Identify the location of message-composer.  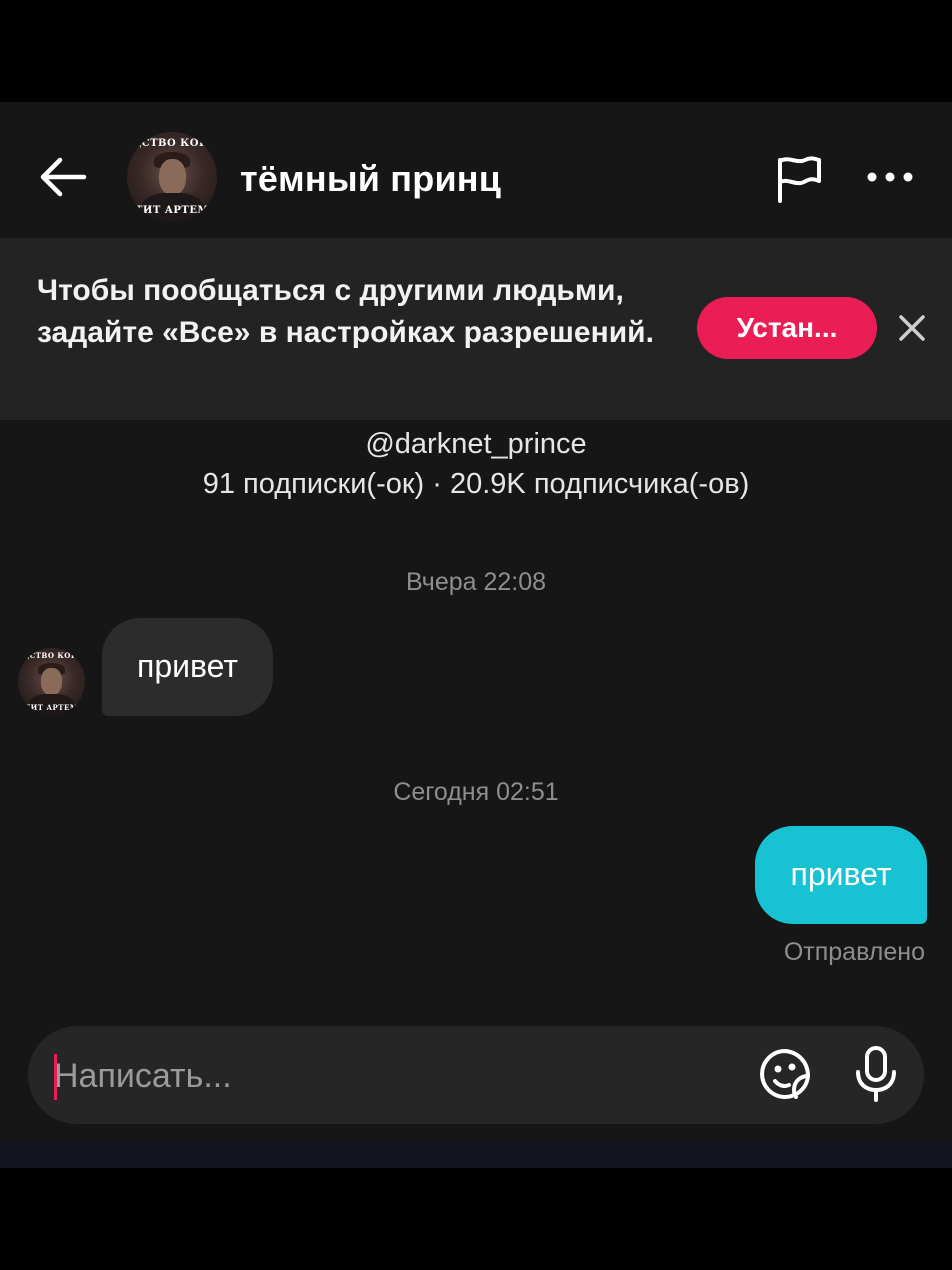
(476, 1075).